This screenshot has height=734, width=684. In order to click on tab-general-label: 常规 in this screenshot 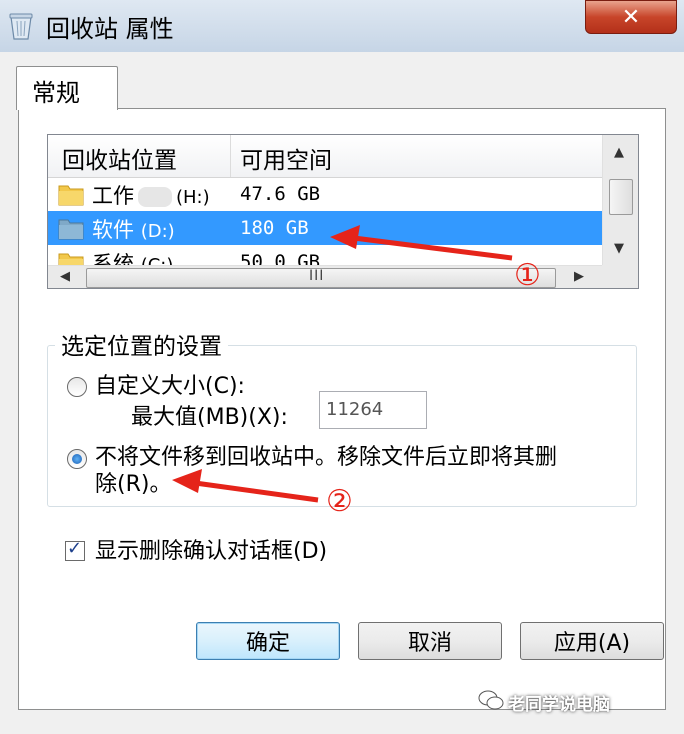, I will do `click(56, 93)`.